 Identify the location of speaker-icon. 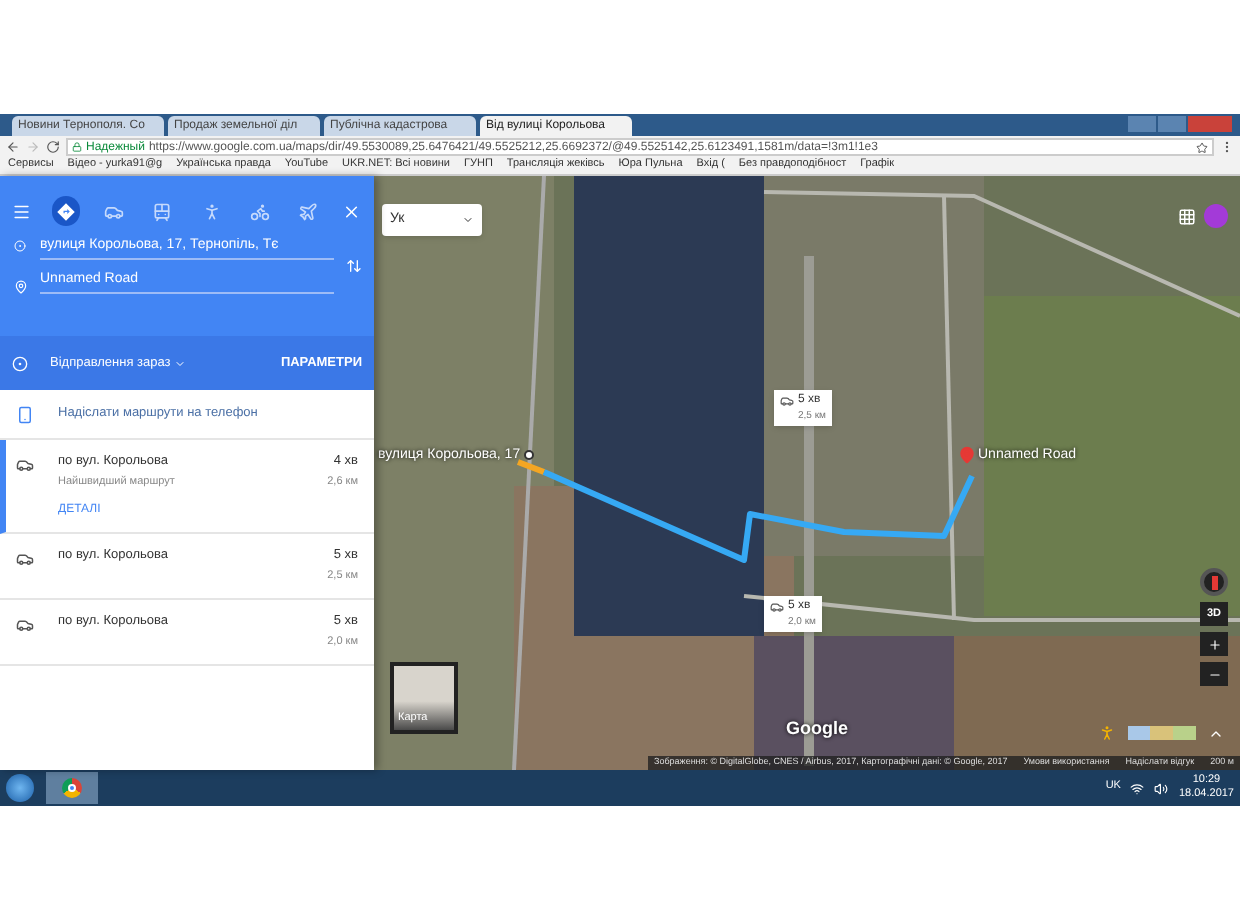
(1161, 788).